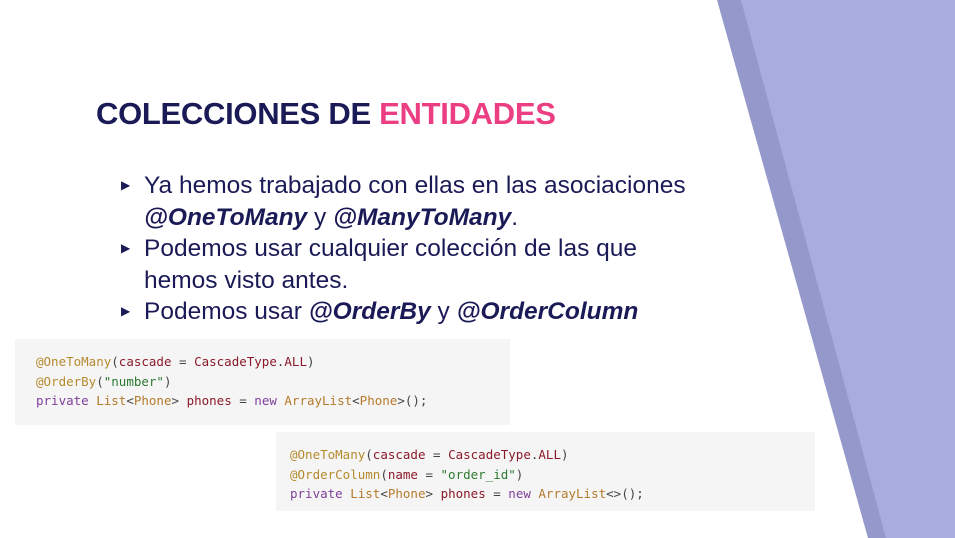  Describe the element at coordinates (422, 217) in the screenshot. I see `bullet-emphasis: @ManyToMany` at that location.